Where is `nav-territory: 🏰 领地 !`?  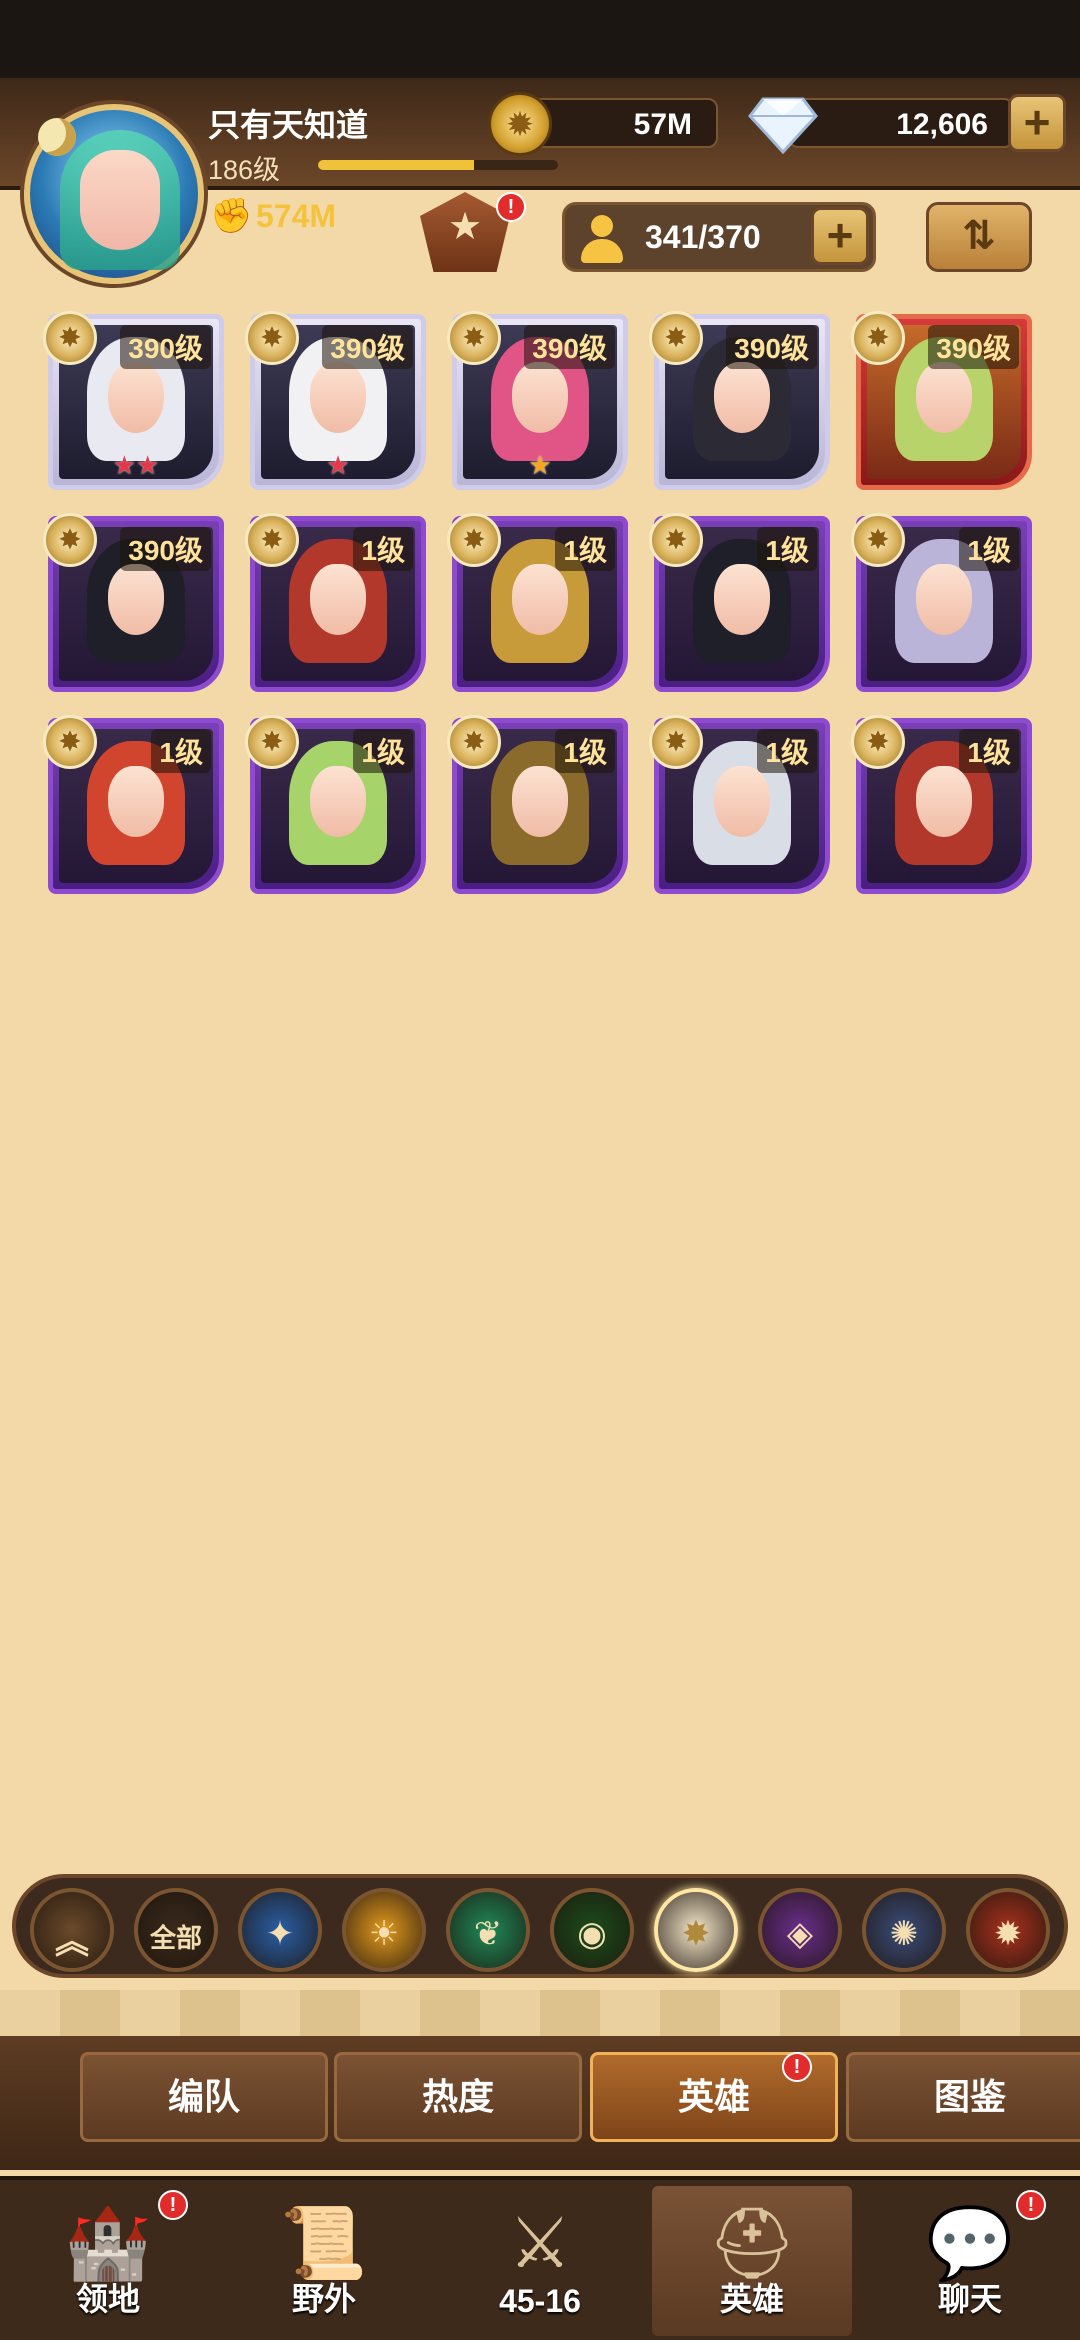
nav-territory: 🏰 领地 ! is located at coordinates (108, 2261).